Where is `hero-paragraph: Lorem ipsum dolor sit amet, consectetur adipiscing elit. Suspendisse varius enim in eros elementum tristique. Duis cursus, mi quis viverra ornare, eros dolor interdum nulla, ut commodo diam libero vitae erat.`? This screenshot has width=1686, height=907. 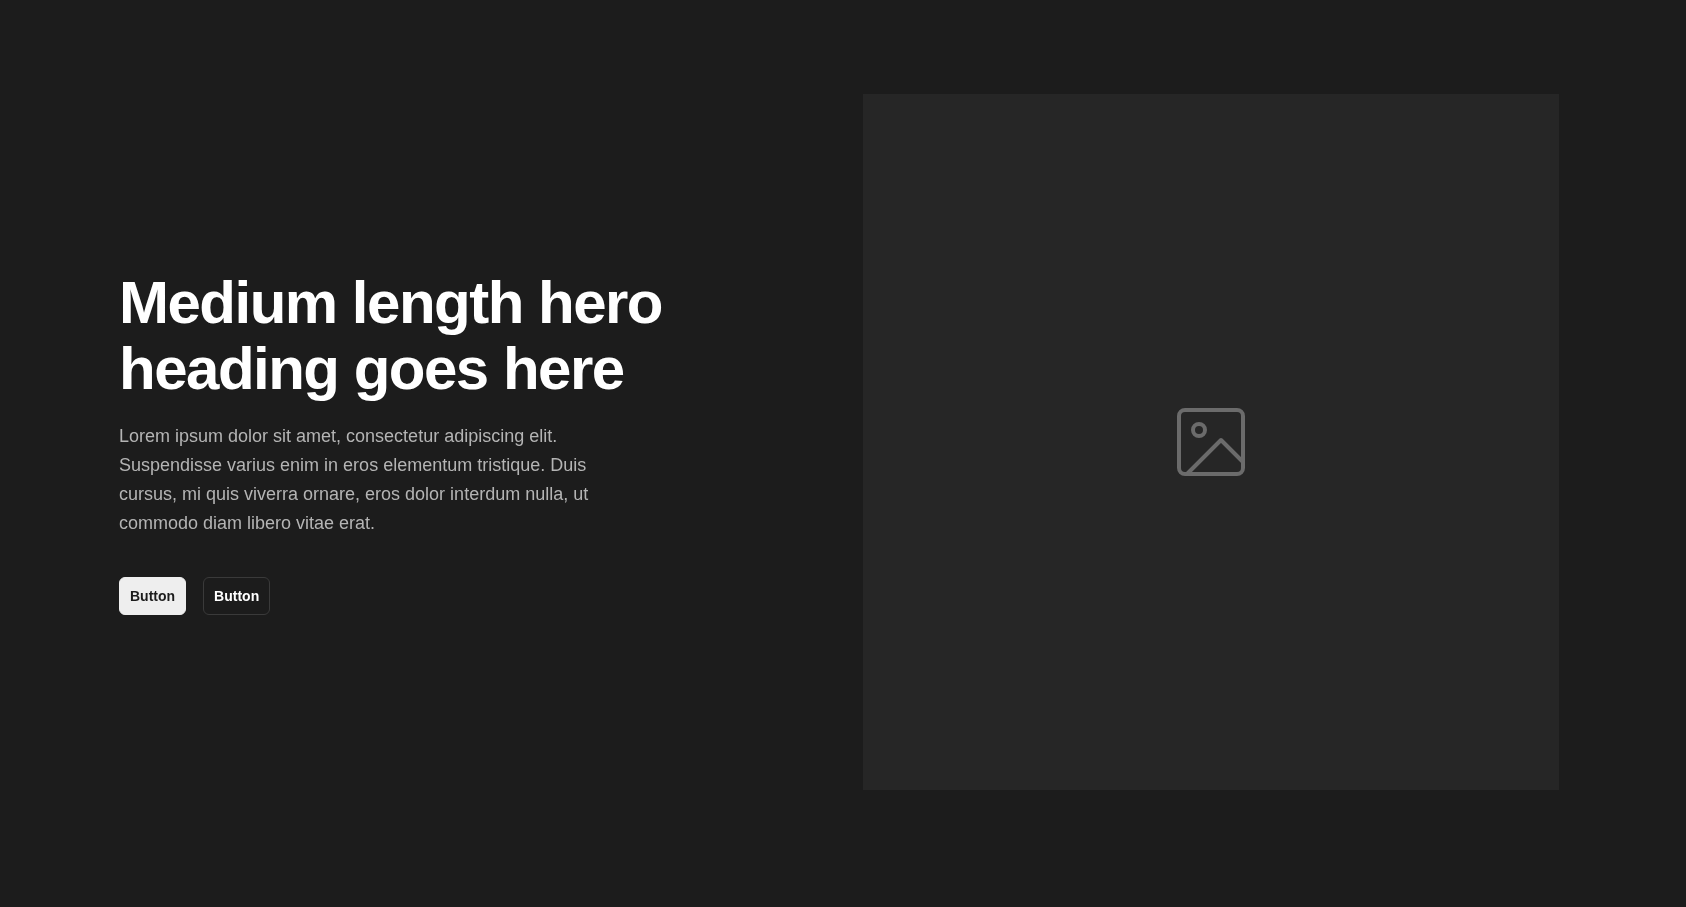 hero-paragraph: Lorem ipsum dolor sit amet, consectetur adipiscing elit. Suspendisse varius enim in eros elementum tristique. Duis cursus, mi quis viverra ornare, eros dolor interdum nulla, ut commodo diam libero vitae erat. is located at coordinates (354, 479).